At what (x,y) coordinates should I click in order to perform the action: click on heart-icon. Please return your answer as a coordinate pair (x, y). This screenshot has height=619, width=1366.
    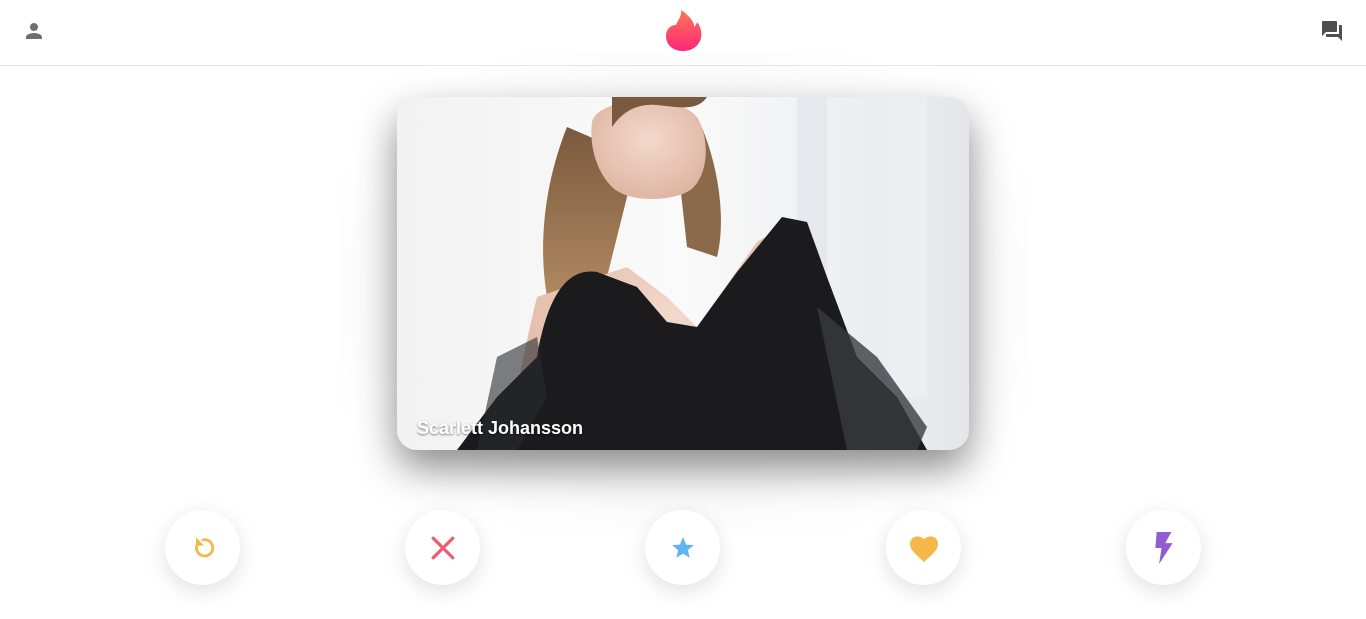
    Looking at the image, I should click on (923, 548).